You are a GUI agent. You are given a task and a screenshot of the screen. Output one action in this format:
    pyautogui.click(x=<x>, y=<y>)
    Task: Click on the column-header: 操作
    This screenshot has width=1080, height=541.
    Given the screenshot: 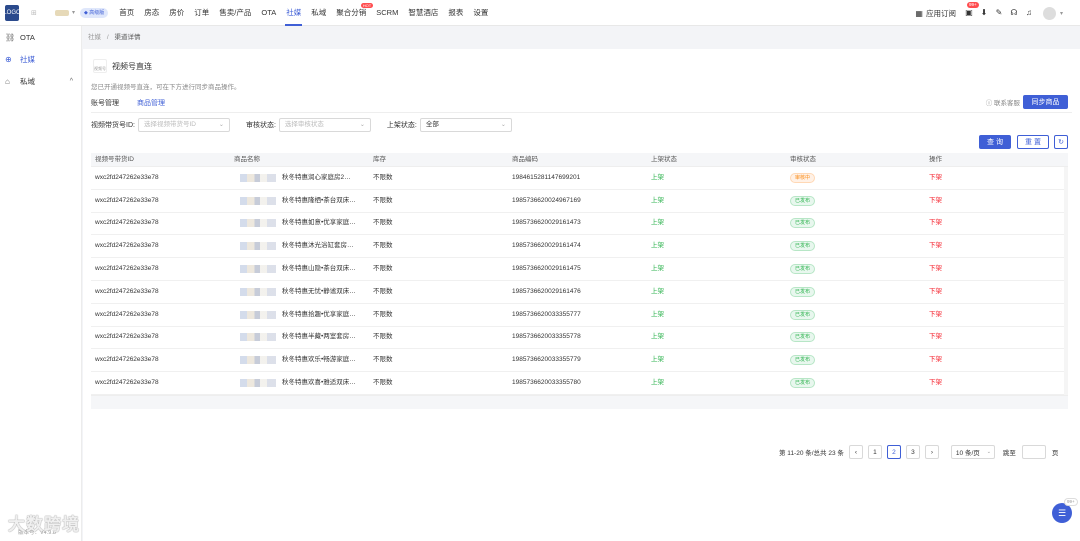 What is the action you would take?
    pyautogui.click(x=935, y=159)
    